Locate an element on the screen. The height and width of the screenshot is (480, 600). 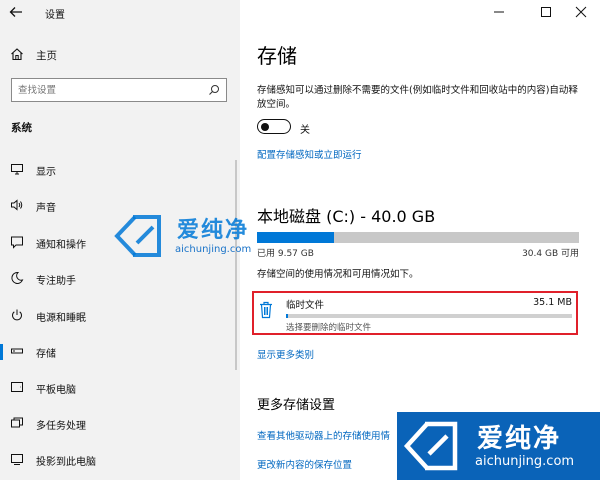
watermark-center: 爱纯净 aichunjing.com is located at coordinates (208, 238).